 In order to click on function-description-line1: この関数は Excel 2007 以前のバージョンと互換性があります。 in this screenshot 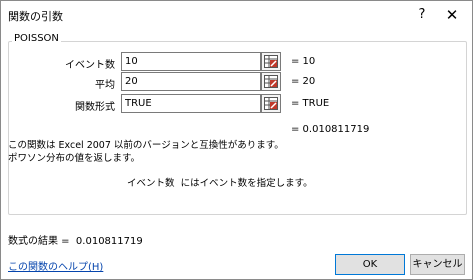, I will do `click(146, 145)`.